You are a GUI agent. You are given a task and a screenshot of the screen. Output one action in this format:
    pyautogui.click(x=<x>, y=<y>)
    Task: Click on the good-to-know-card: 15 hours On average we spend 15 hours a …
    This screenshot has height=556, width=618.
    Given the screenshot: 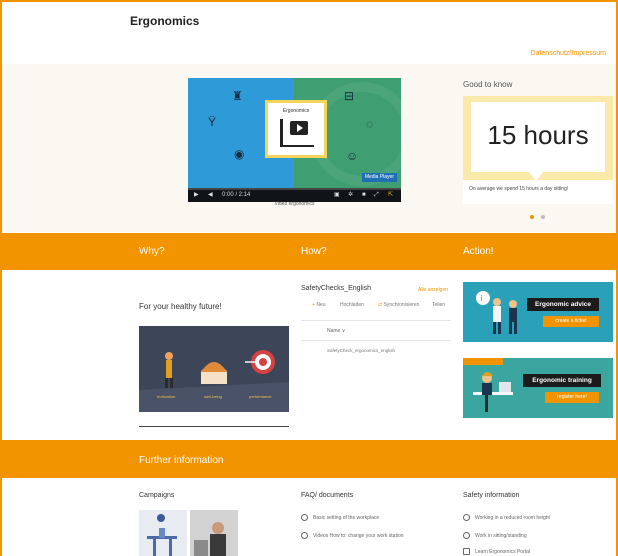 What is the action you would take?
    pyautogui.click(x=538, y=150)
    